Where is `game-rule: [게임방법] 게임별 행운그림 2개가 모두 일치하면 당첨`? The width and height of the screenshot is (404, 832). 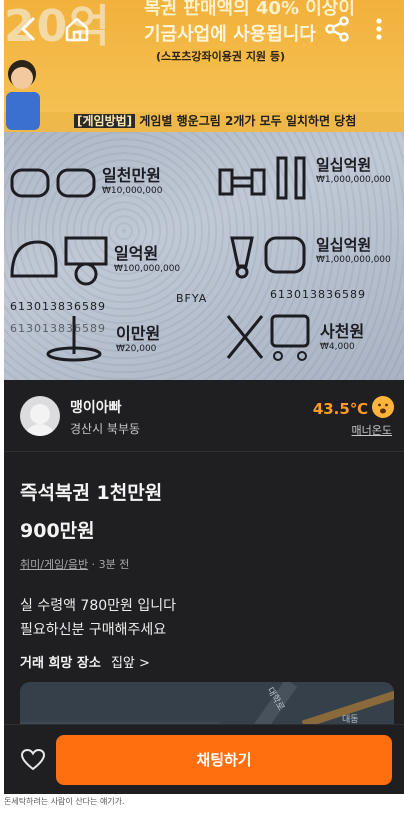 game-rule: [게임방법] 게임별 행운그림 2개가 모두 일치하면 당첨 is located at coordinates (215, 120).